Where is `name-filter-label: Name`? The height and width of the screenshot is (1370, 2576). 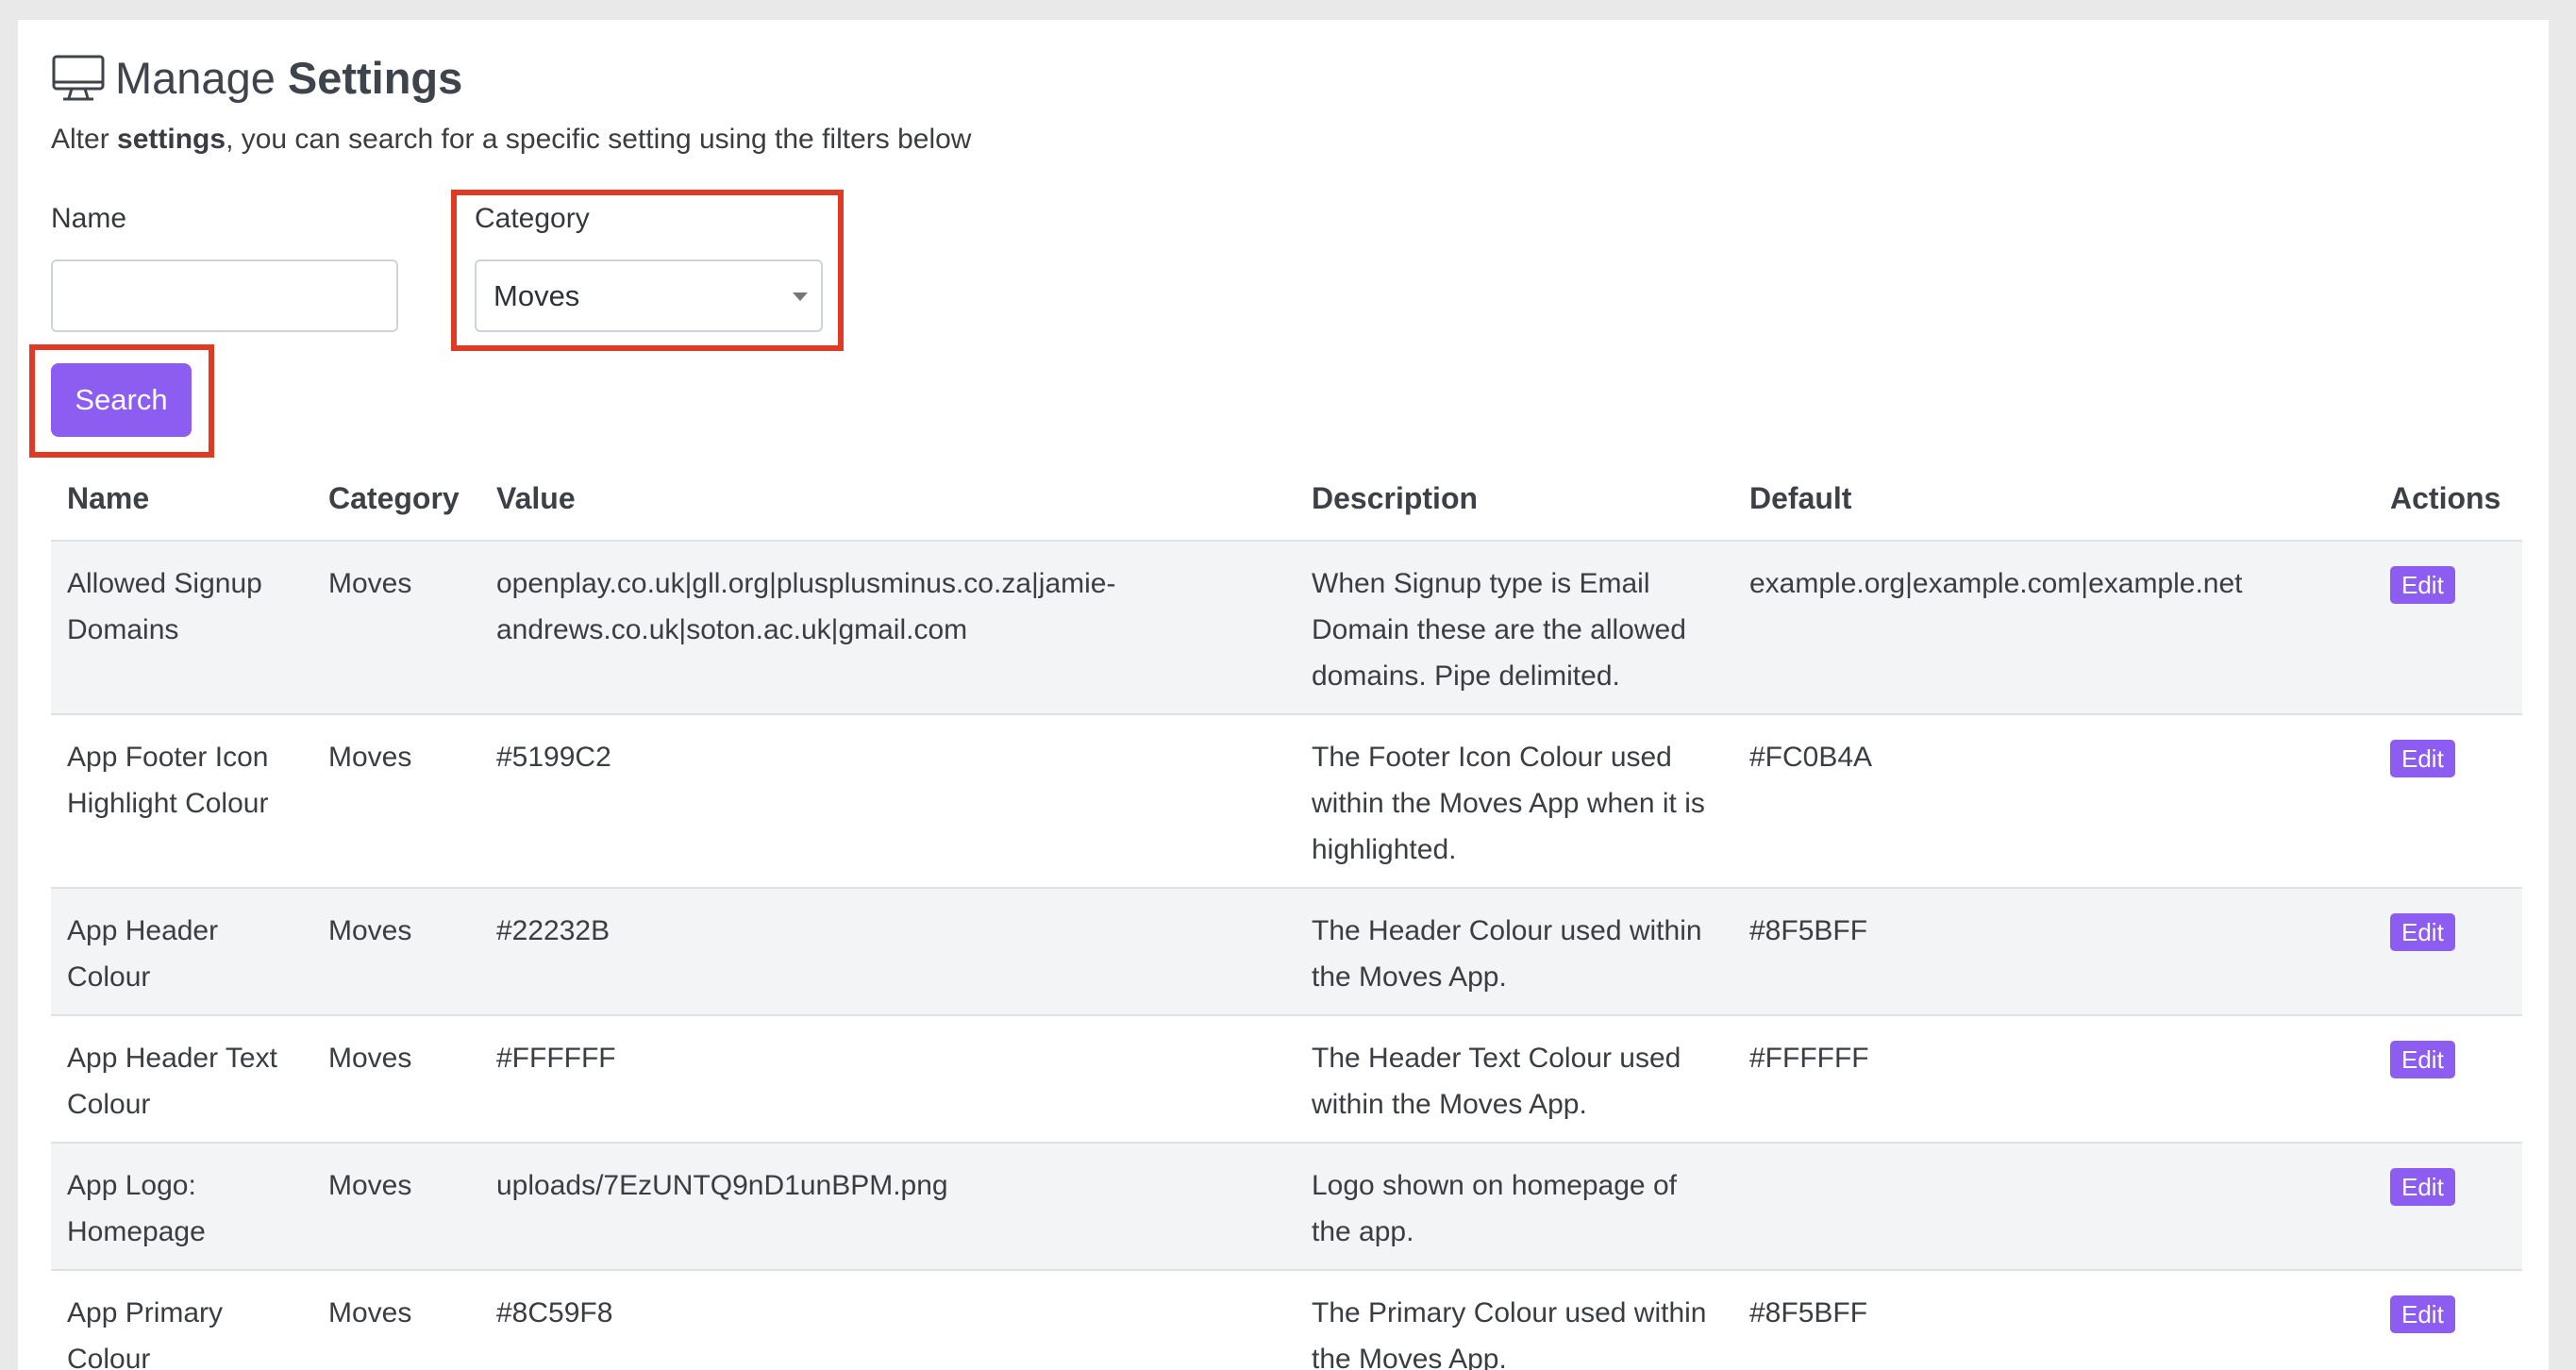
name-filter-label: Name is located at coordinates (89, 219).